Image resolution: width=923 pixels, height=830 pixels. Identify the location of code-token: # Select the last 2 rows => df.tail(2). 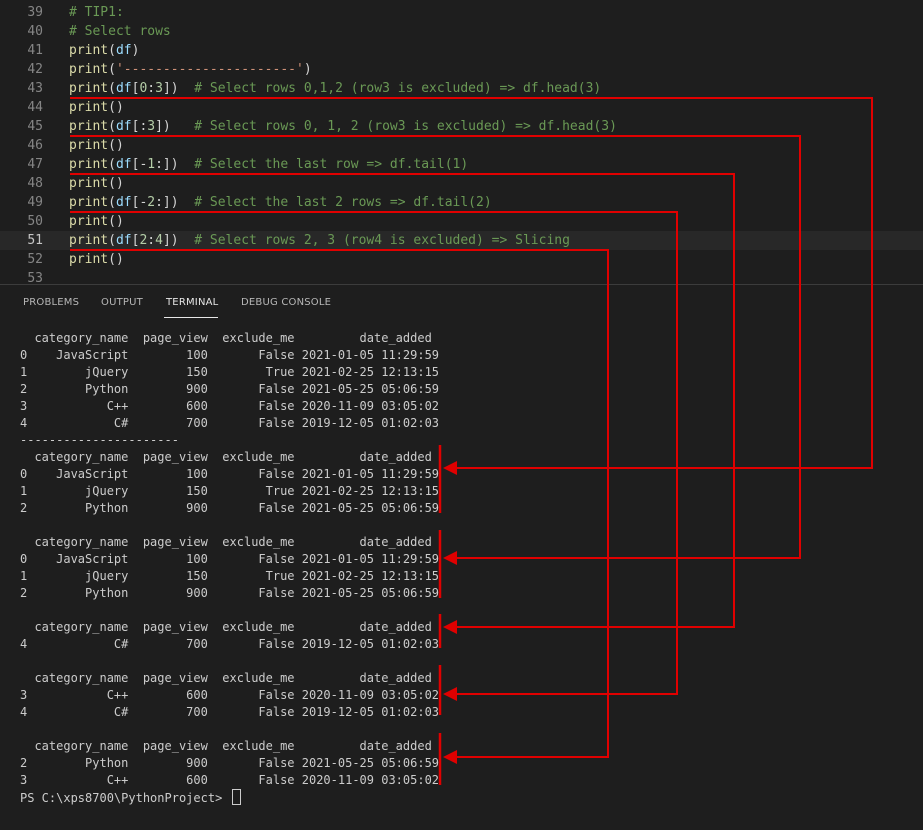
(343, 202).